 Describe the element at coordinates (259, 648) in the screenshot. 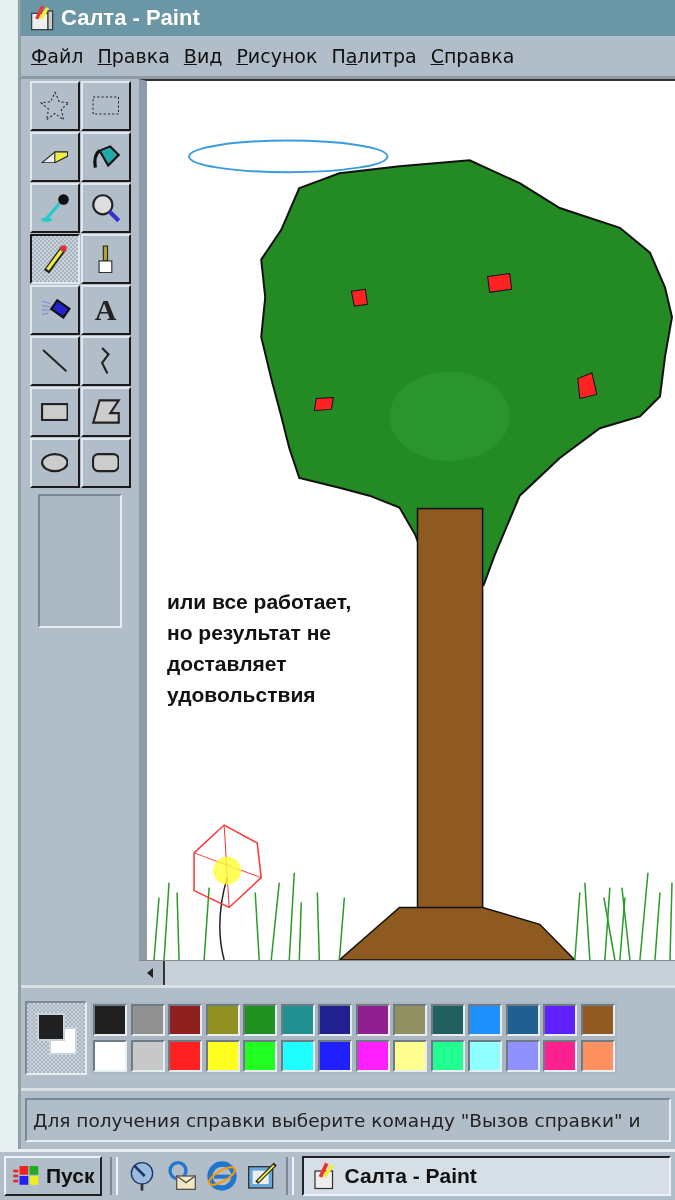

I see `caption-text: или все работает, но результат не доставляет удовольствия` at that location.